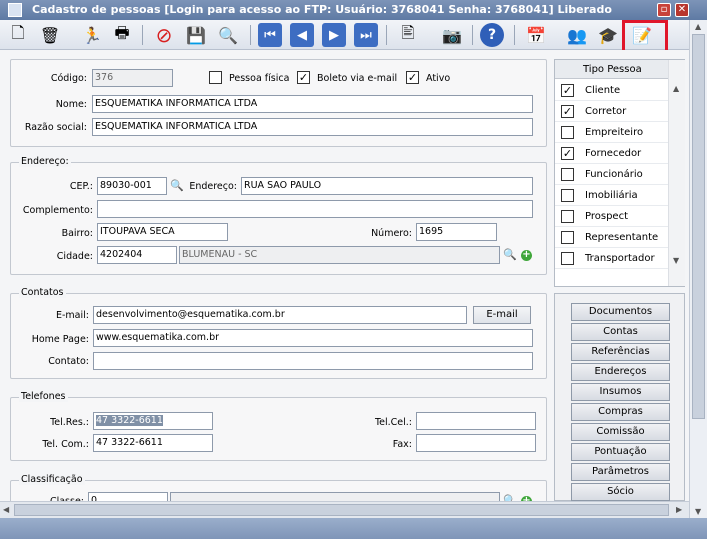 The height and width of the screenshot is (539, 707). I want to click on hscroll-left-icon: ◀, so click(6, 509).